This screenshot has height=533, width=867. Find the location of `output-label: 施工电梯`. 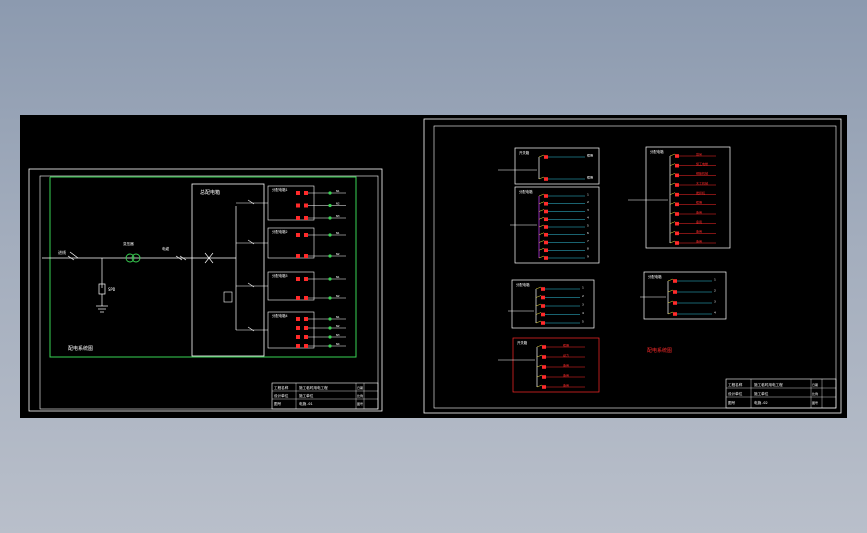

output-label: 施工电梯 is located at coordinates (702, 163).